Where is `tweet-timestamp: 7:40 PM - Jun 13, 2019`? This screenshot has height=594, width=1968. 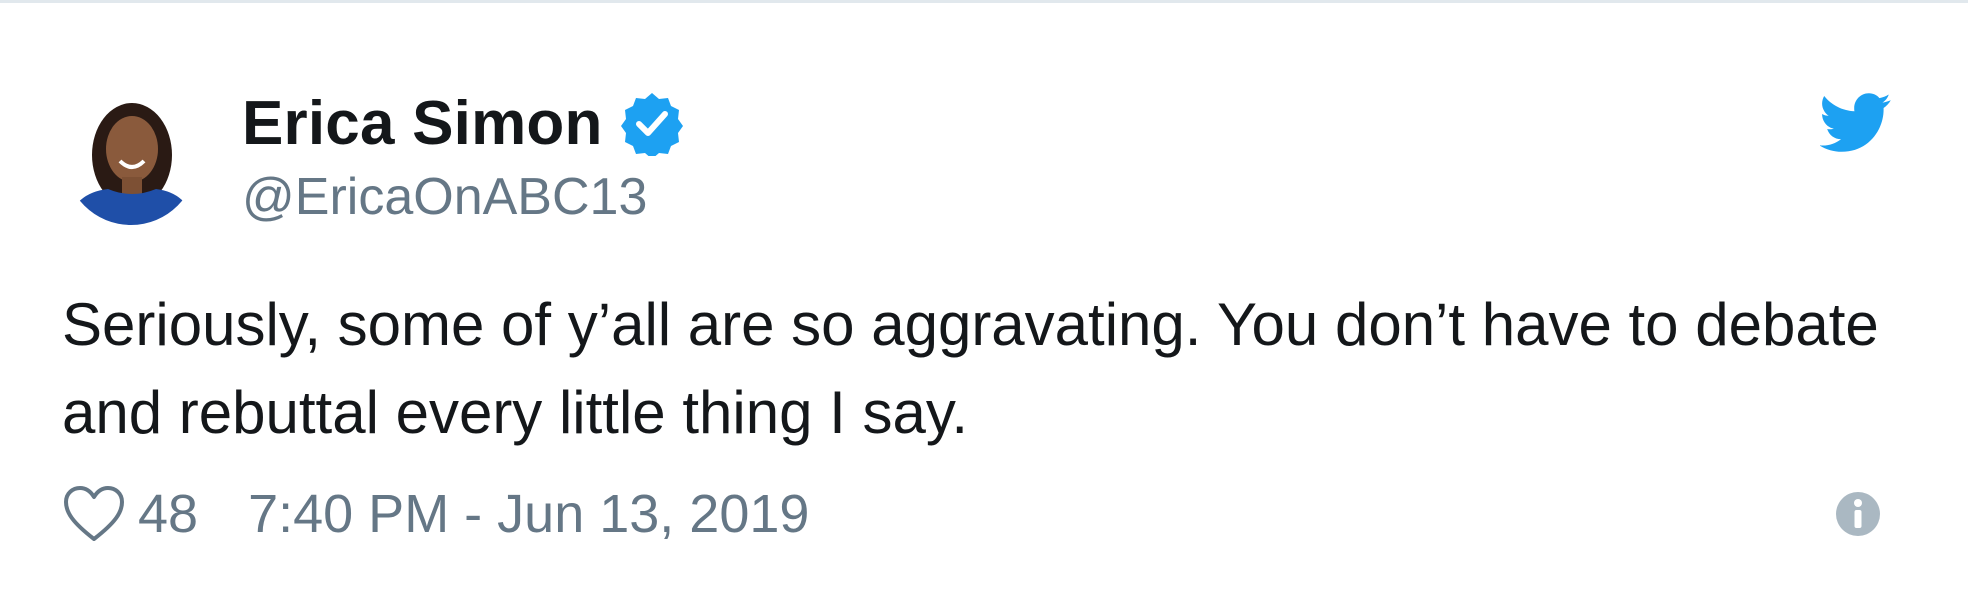 tweet-timestamp: 7:40 PM - Jun 13, 2019 is located at coordinates (528, 514).